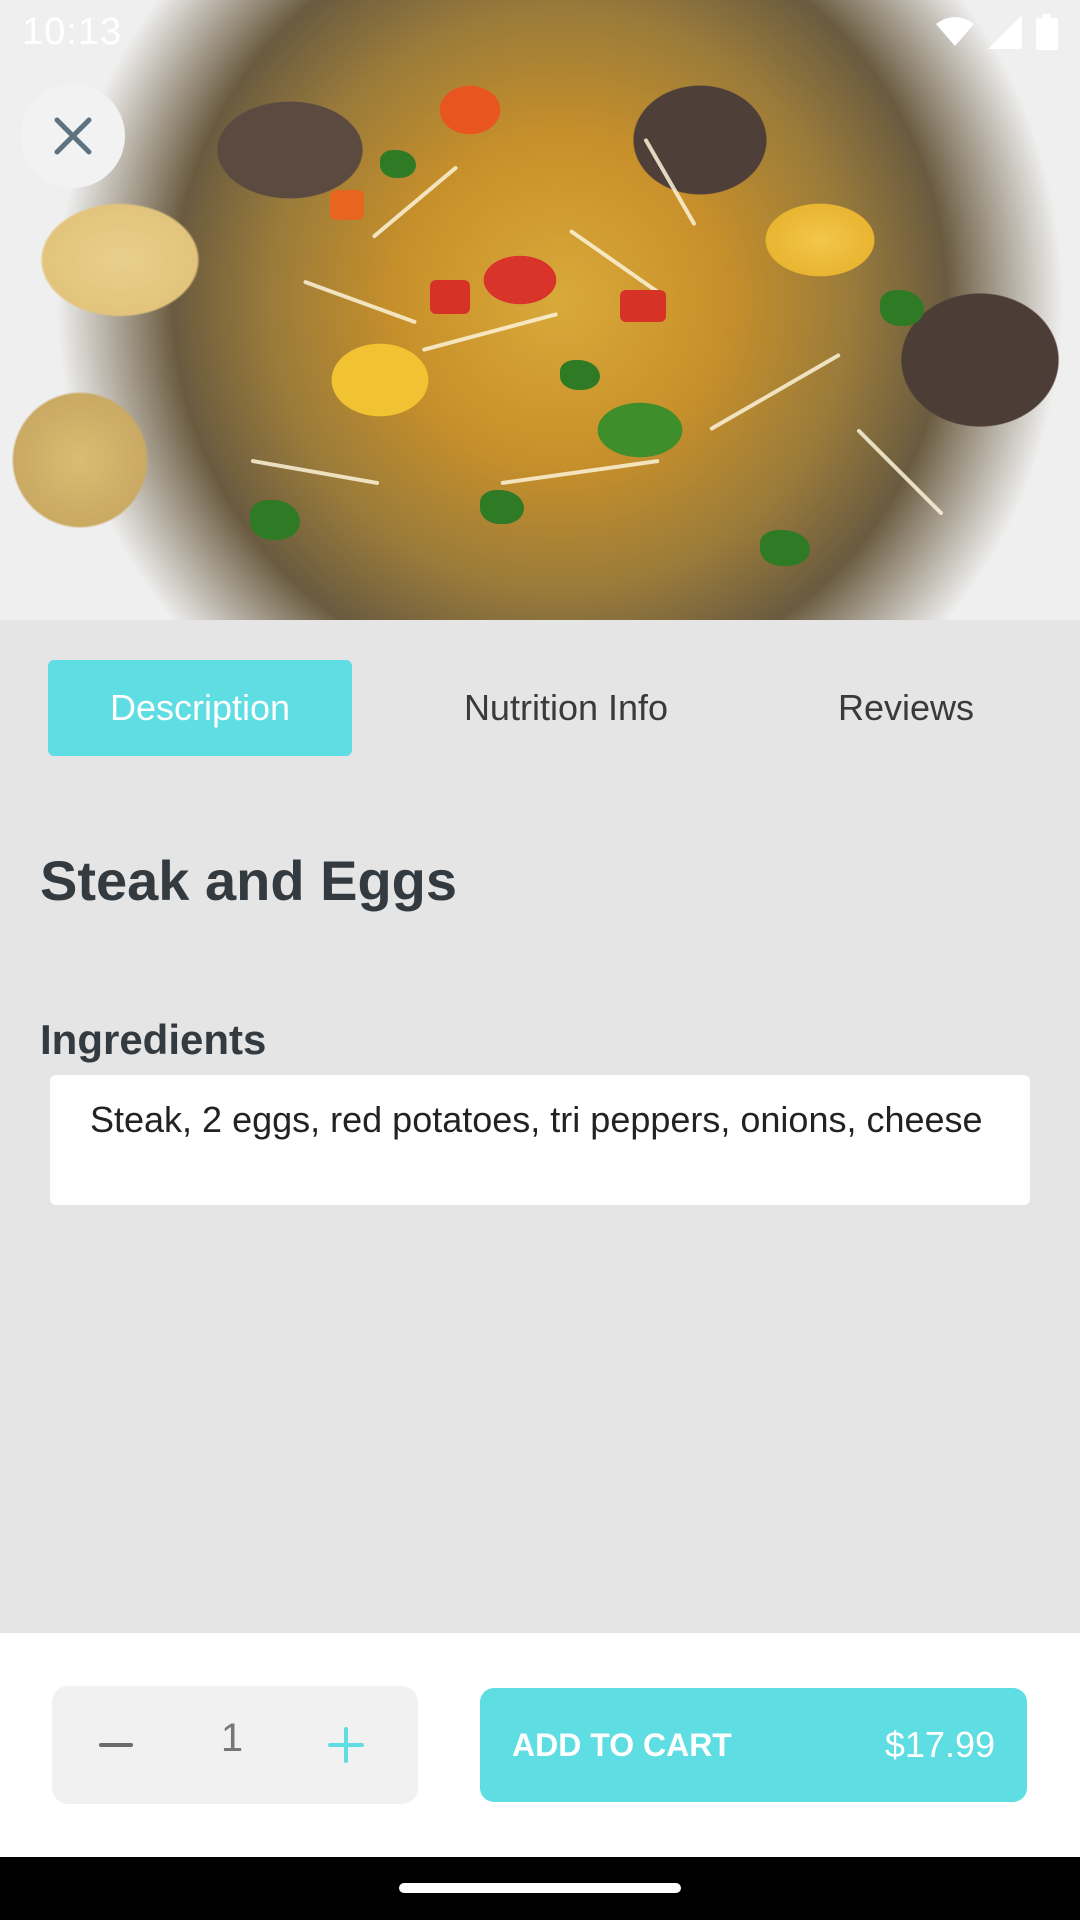  I want to click on tab-reviews: Reviews, so click(906, 708).